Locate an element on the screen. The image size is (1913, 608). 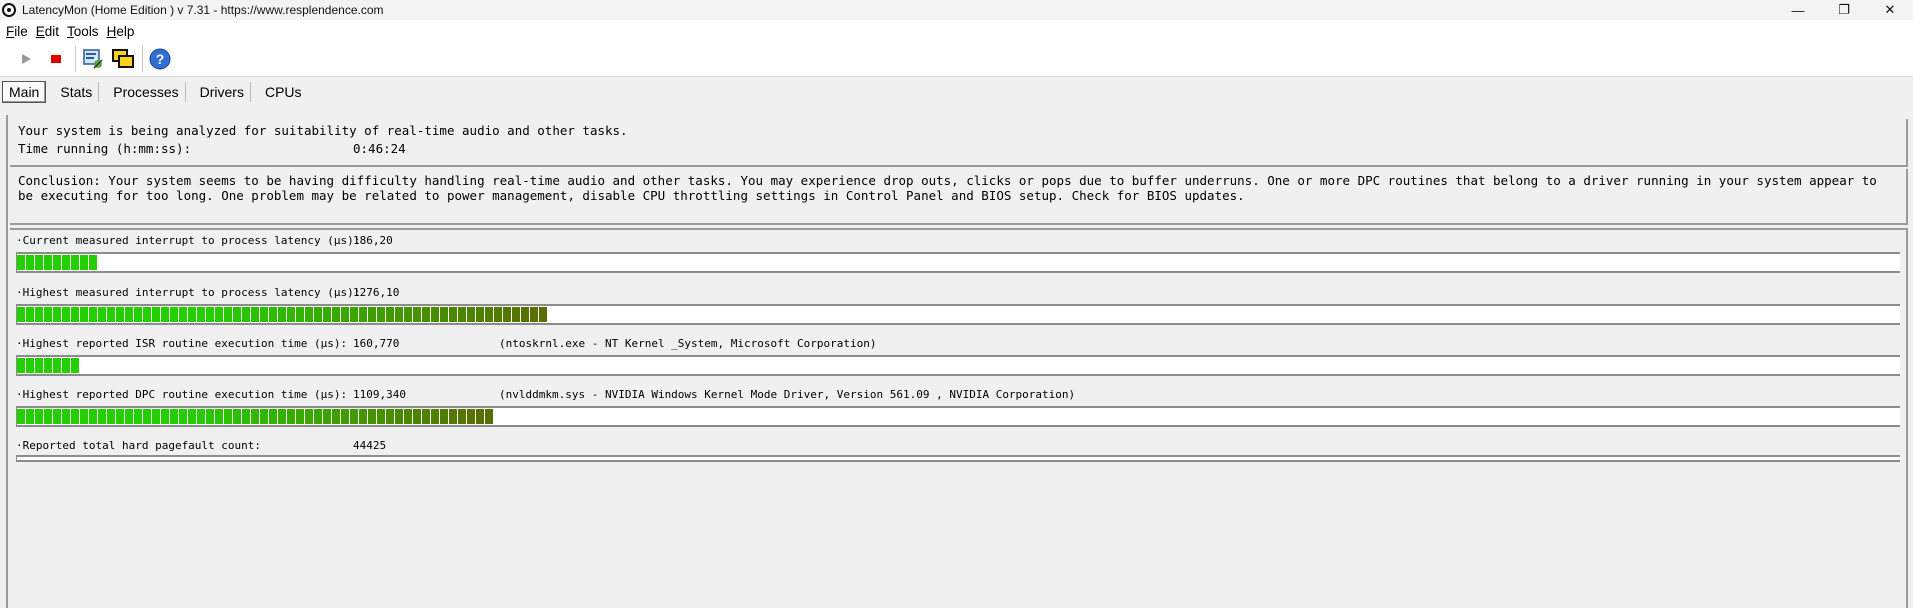
toolbar: ? is located at coordinates (956, 59).